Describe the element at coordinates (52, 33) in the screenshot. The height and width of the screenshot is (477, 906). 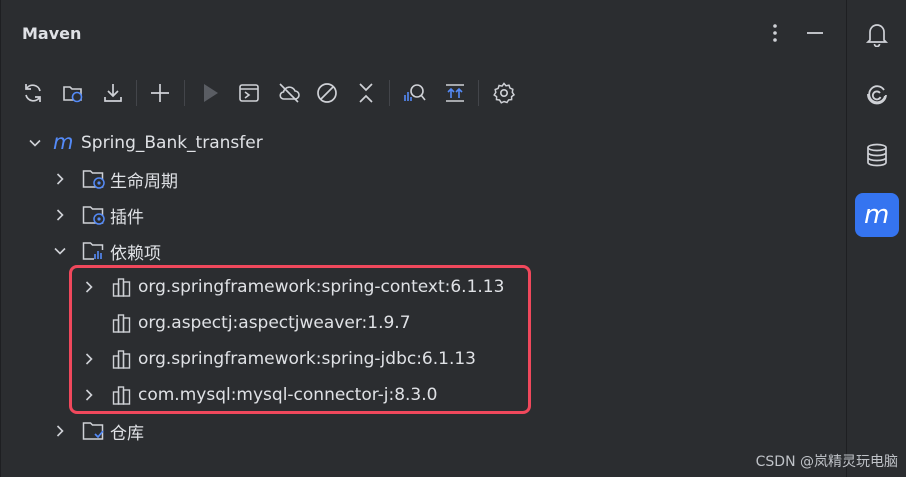
I see `panel-title: Maven` at that location.